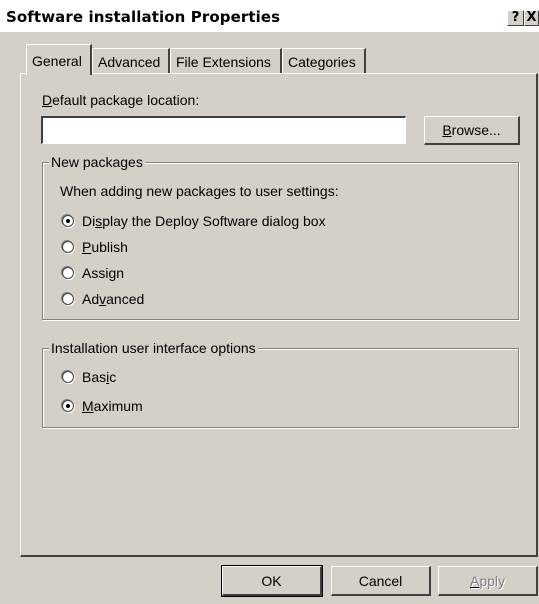  Describe the element at coordinates (97, 162) in the screenshot. I see `new-packages-legend: New packages` at that location.